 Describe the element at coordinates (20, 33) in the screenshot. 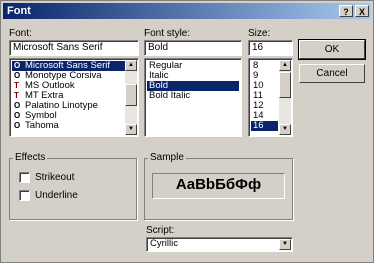

I see `font-label: Font:` at that location.